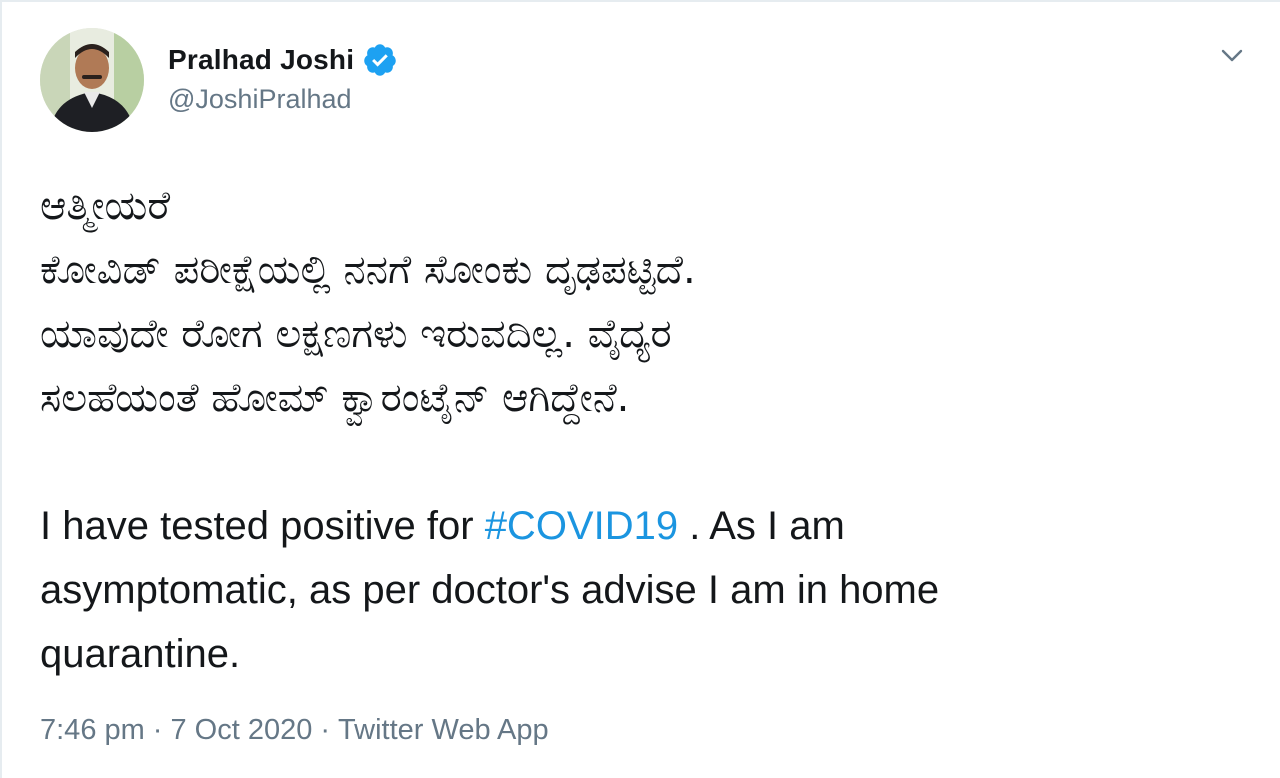 This screenshot has width=1280, height=778. I want to click on avatar-image, so click(92, 80).